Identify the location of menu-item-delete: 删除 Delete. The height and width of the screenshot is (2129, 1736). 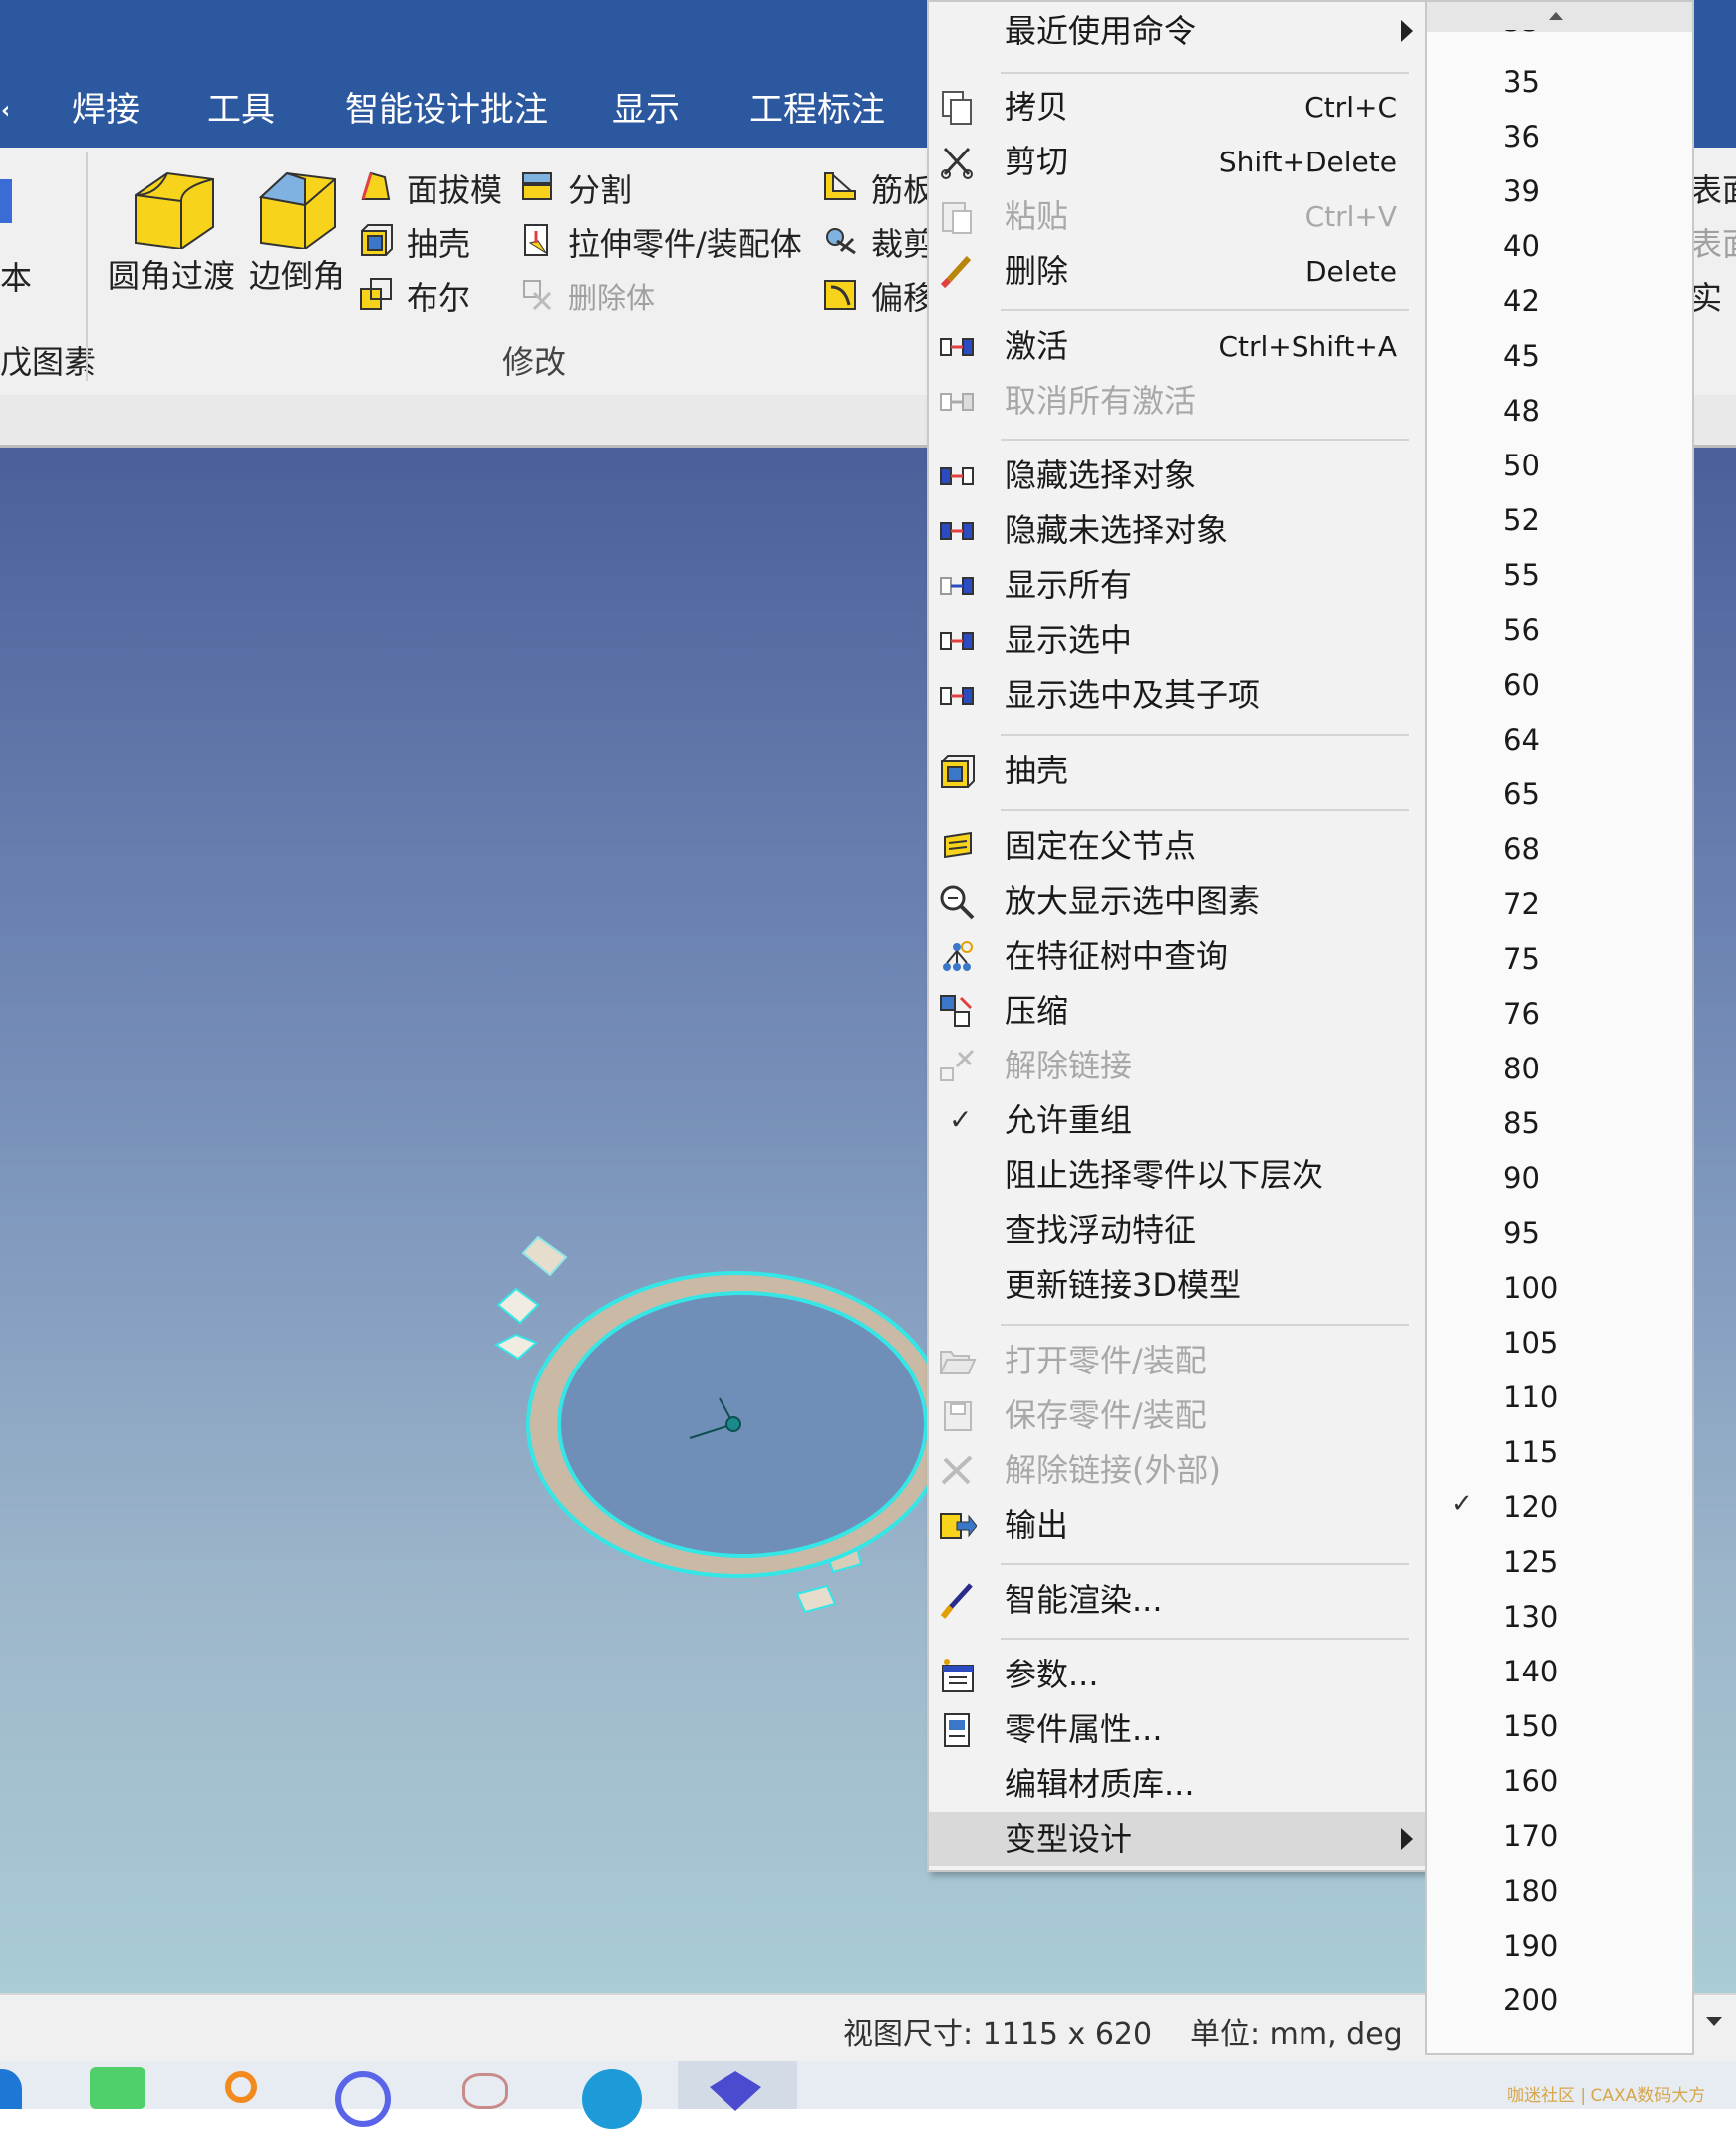
(1177, 271).